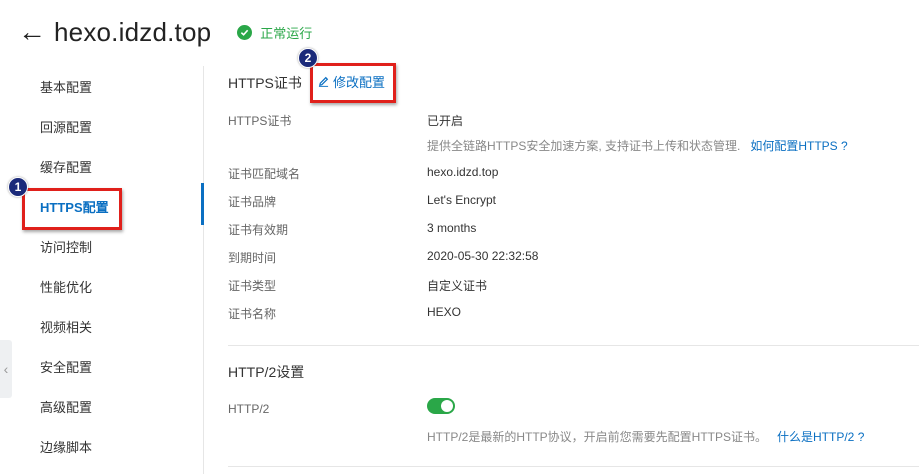 This screenshot has height=474, width=919. What do you see at coordinates (260, 121) in the screenshot?
I see `row-label-https-cert: HTTPS证书` at bounding box center [260, 121].